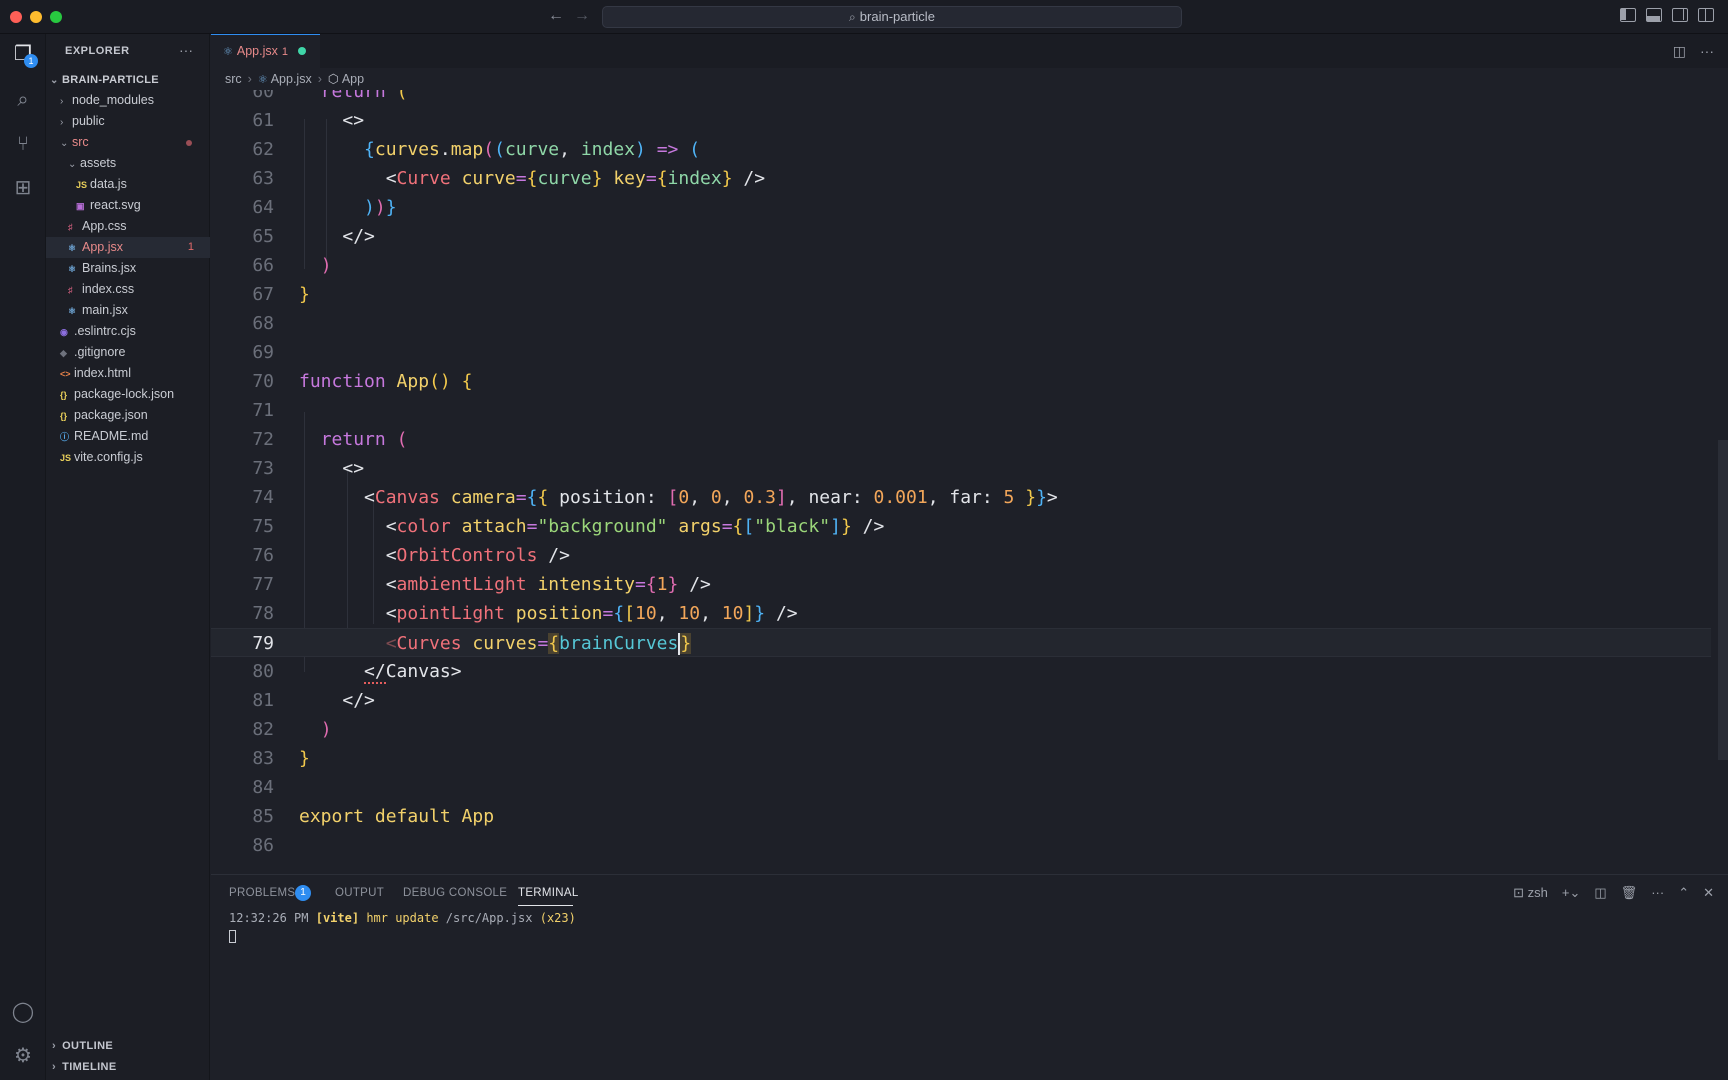 This screenshot has height=1080, width=1728. Describe the element at coordinates (80, 206) in the screenshot. I see `svg-file-icon: ▣` at that location.